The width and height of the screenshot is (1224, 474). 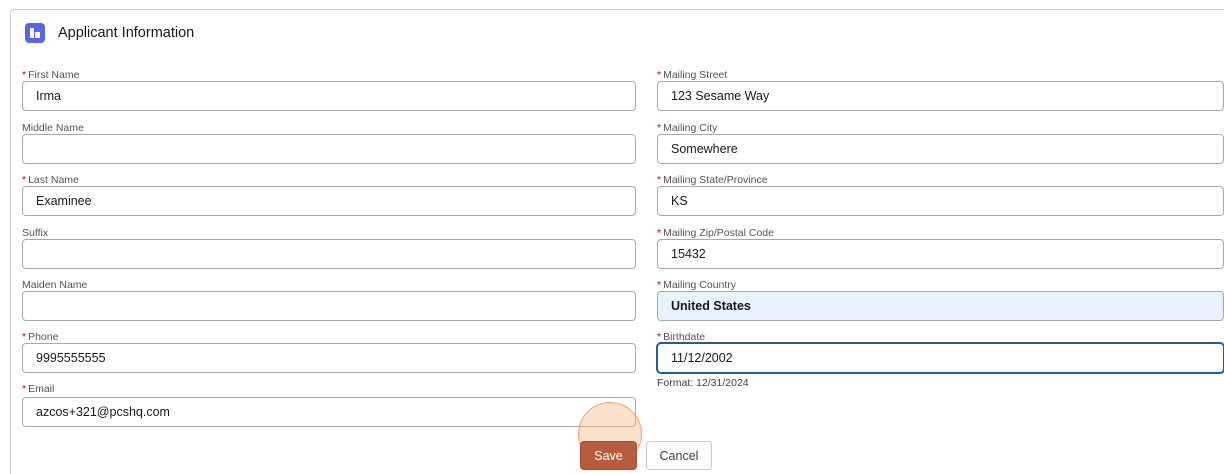 What do you see at coordinates (692, 75) in the screenshot?
I see `mailing-street-label: * Mailing Street` at bounding box center [692, 75].